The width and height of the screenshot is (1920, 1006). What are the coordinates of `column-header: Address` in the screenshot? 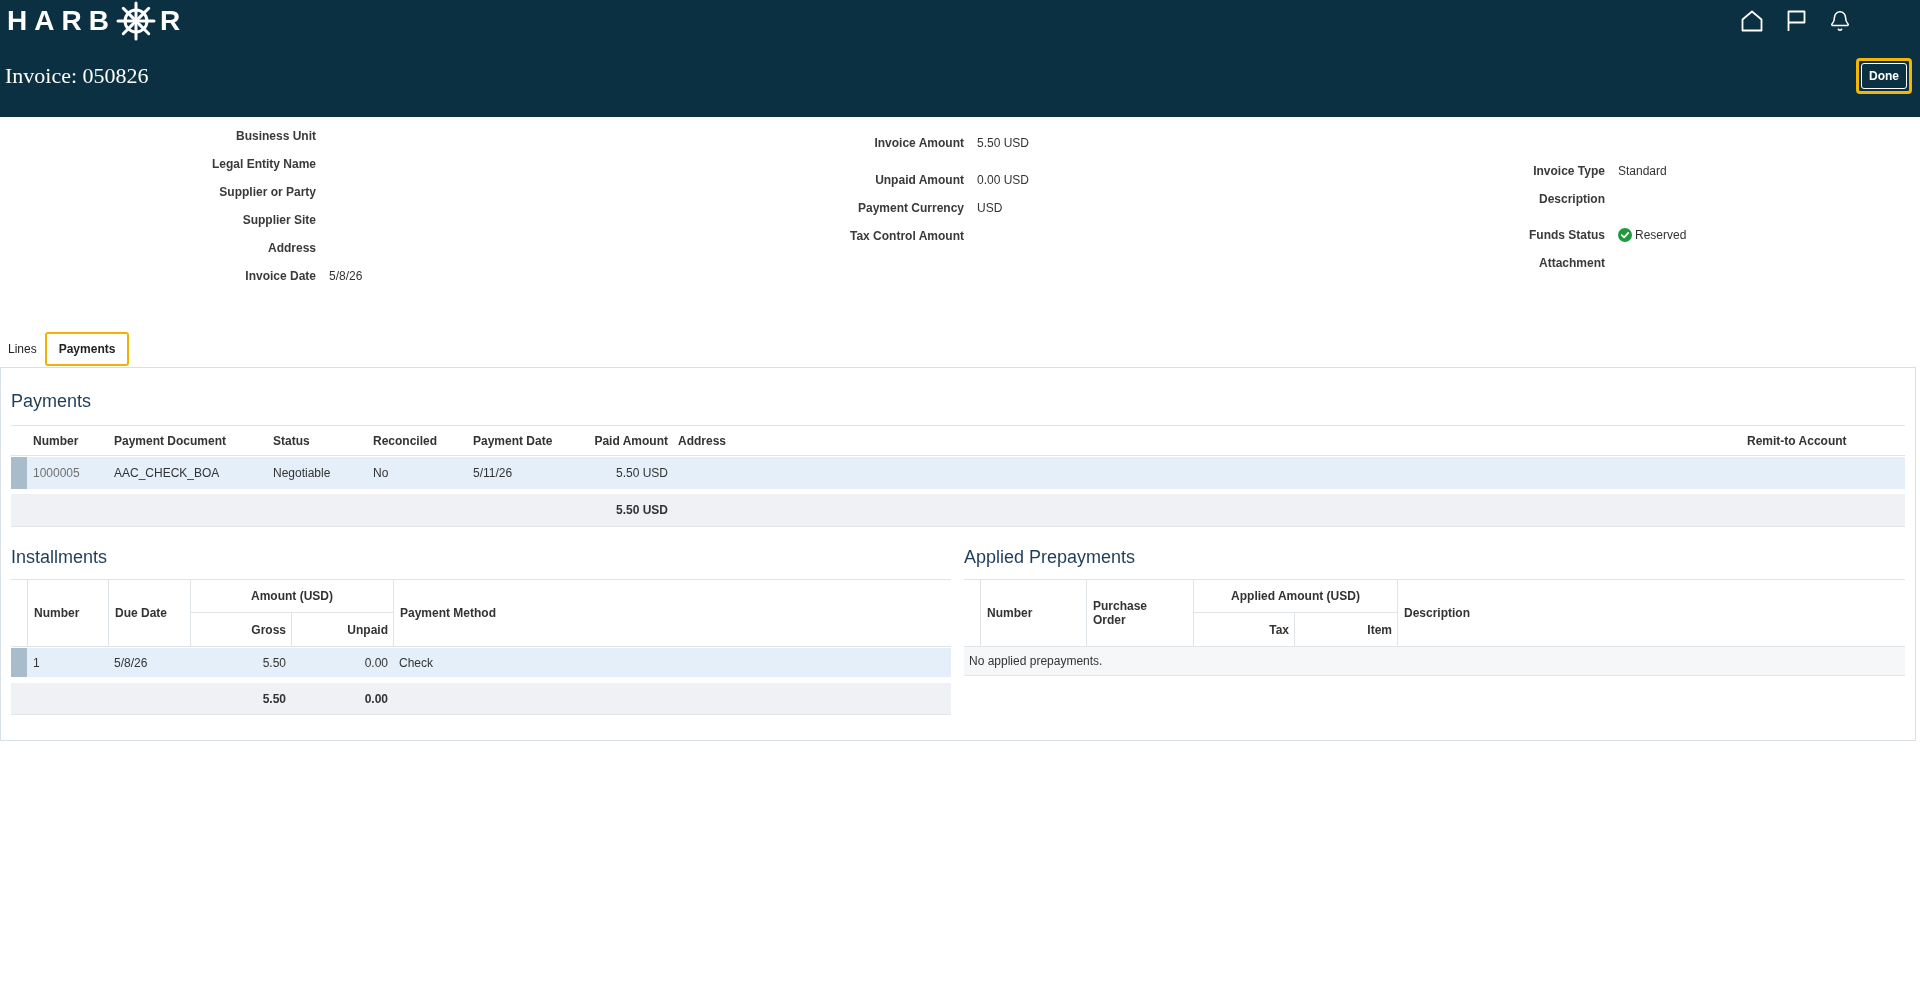 It's located at (702, 441).